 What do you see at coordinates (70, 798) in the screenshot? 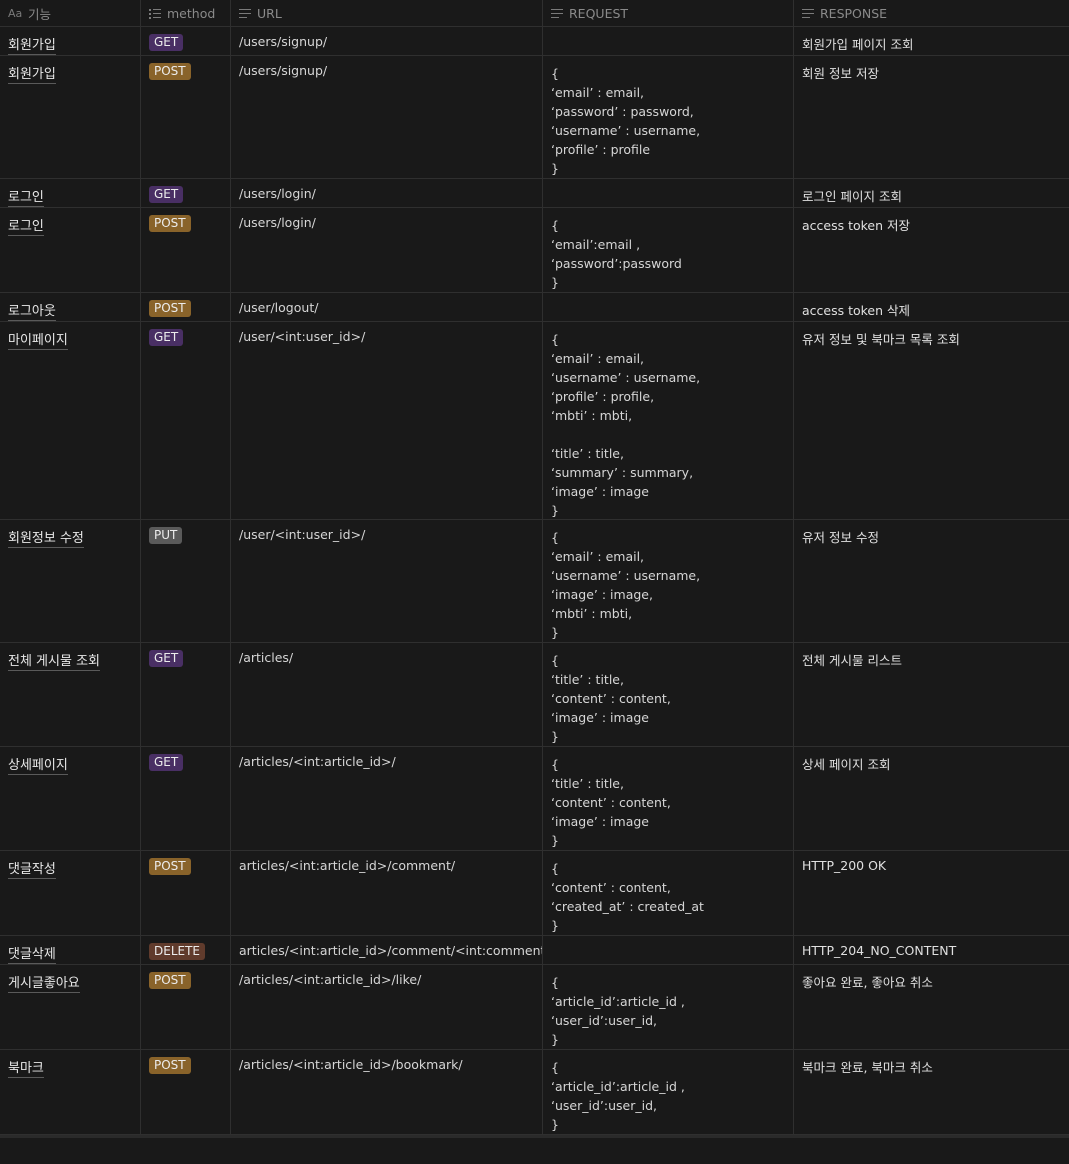
I see `feature-cell: 상세페이지` at bounding box center [70, 798].